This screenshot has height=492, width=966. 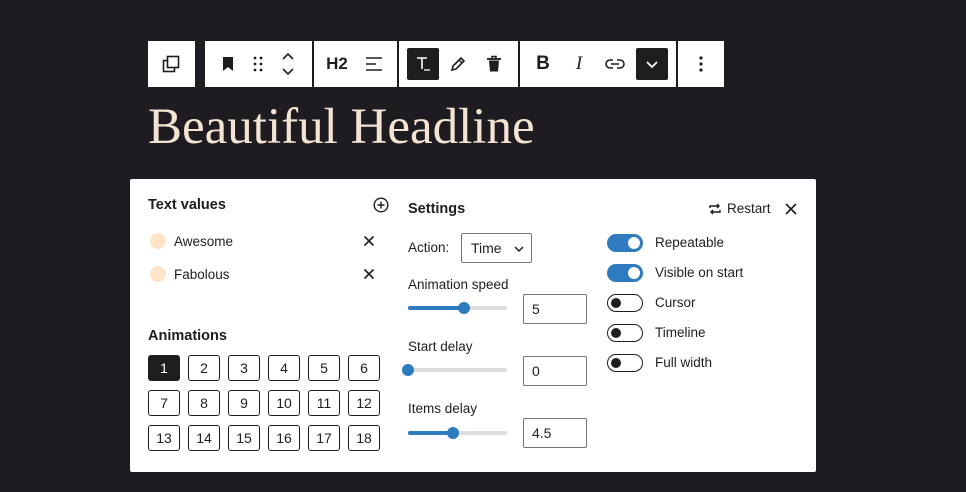 What do you see at coordinates (429, 247) in the screenshot?
I see `action-label: Action:` at bounding box center [429, 247].